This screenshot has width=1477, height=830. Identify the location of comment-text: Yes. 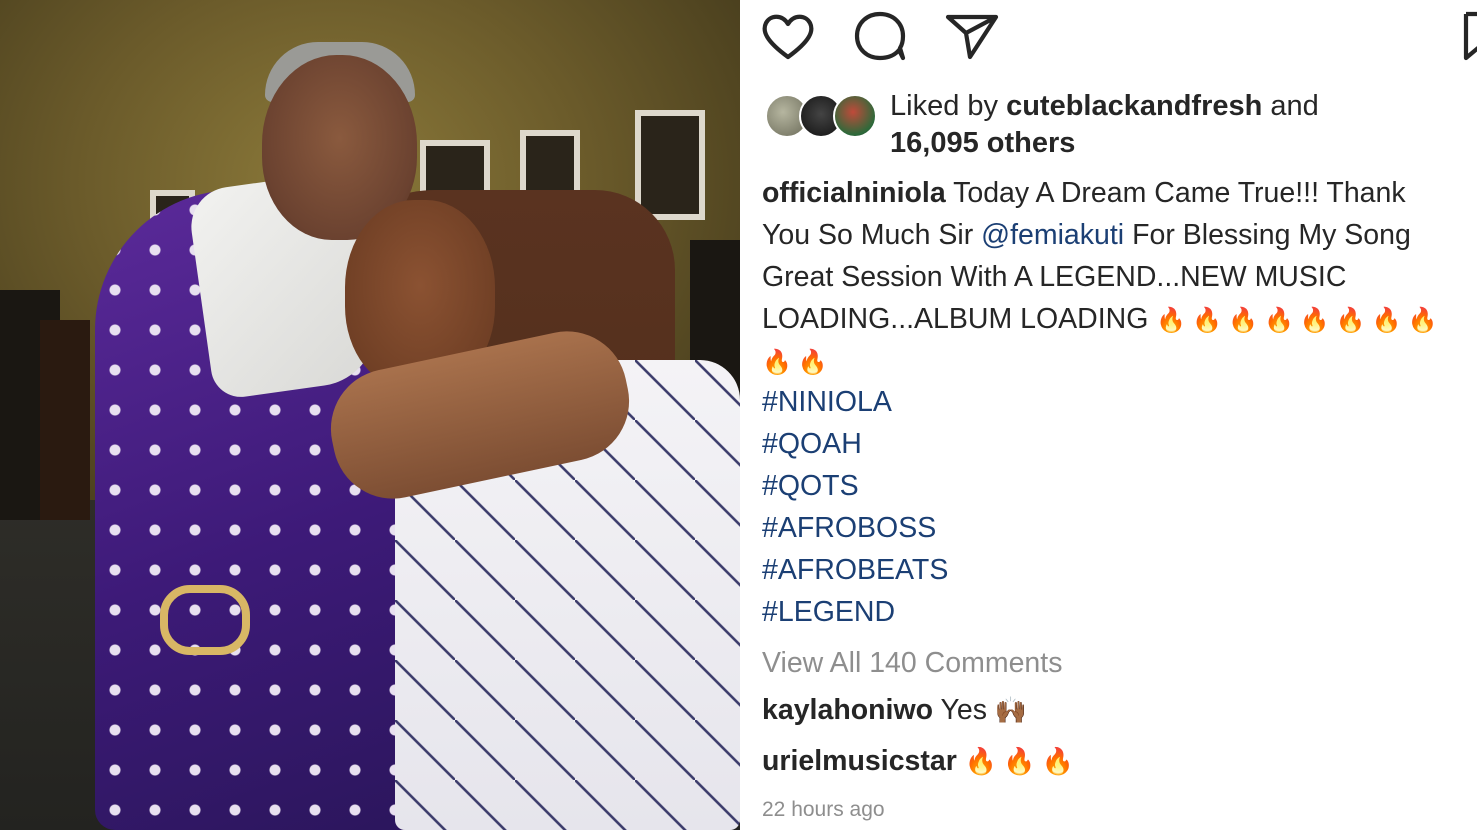
(963, 710).